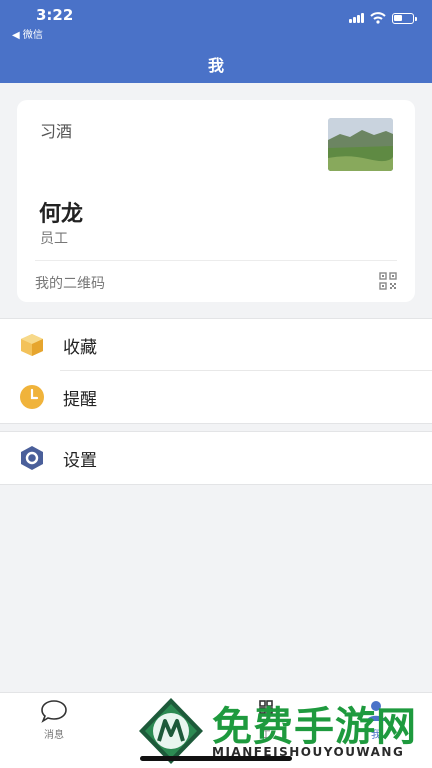 This screenshot has width=432, height=768. What do you see at coordinates (216, 260) in the screenshot?
I see `divider` at bounding box center [216, 260].